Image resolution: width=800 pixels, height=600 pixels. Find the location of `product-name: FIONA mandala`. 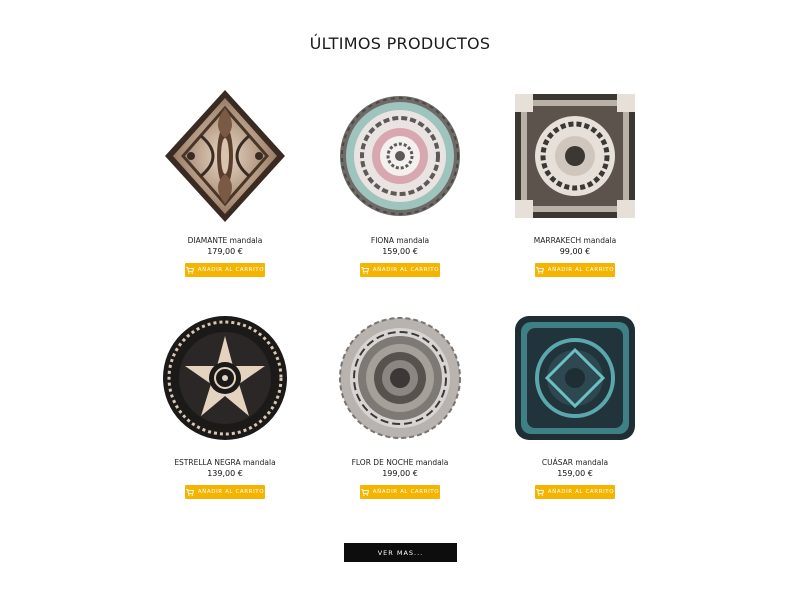

product-name: FIONA mandala is located at coordinates (400, 240).